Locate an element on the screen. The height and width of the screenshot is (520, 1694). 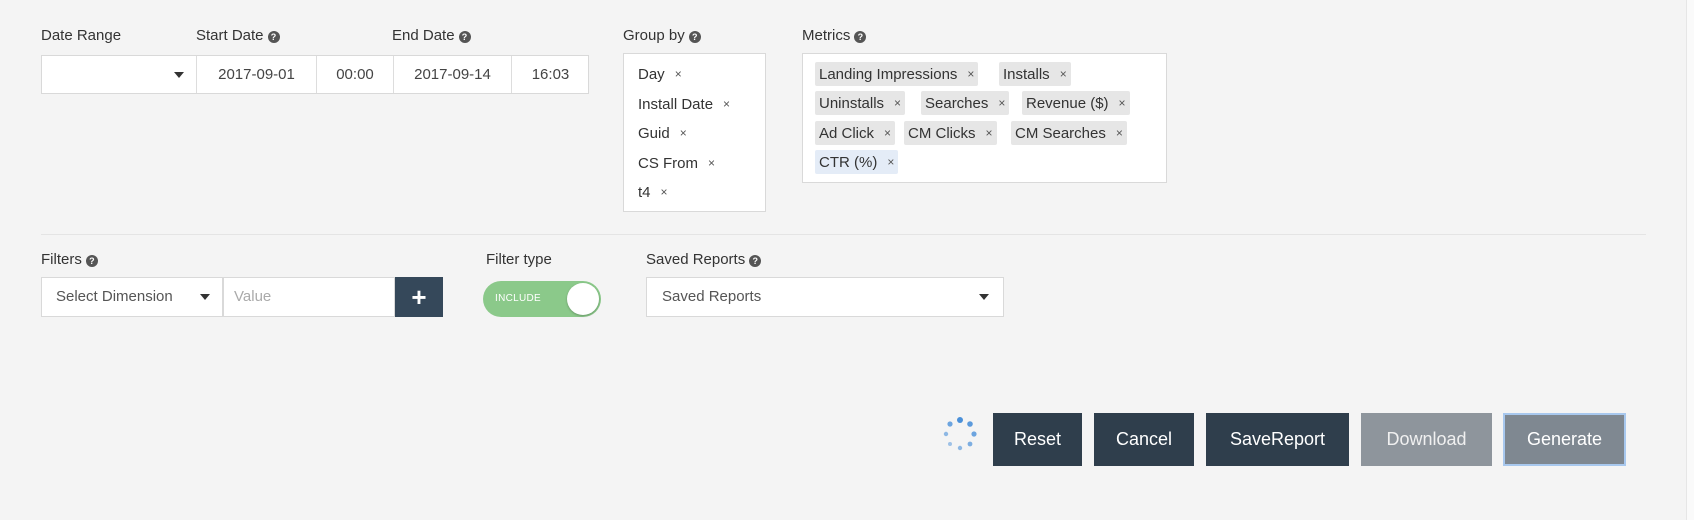
download-button: Download is located at coordinates (1426, 439).